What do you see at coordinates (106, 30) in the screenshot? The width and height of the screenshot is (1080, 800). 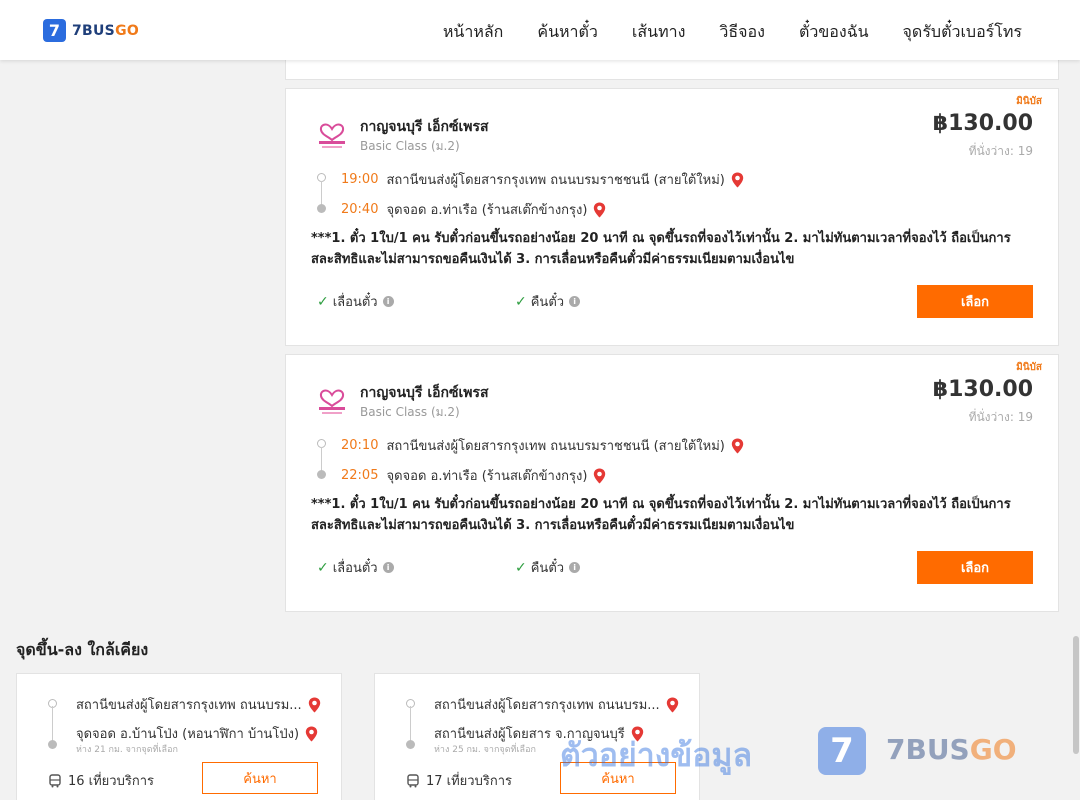 I see `logo-text: 7BUSGO` at bounding box center [106, 30].